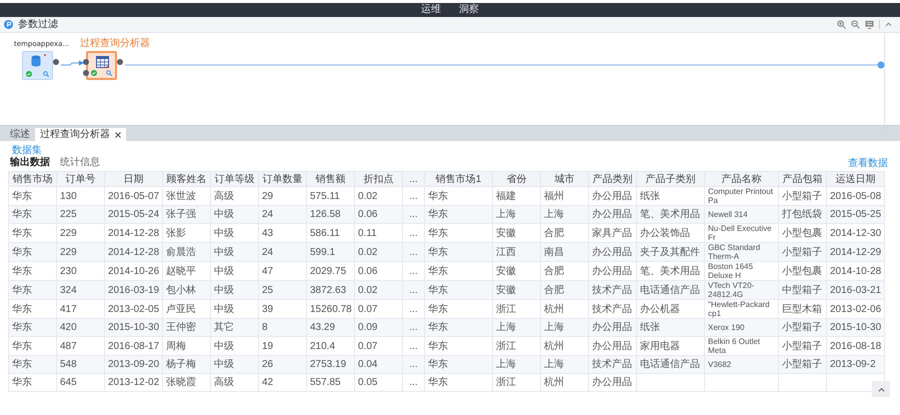 The height and width of the screenshot is (415, 900). I want to click on column-header: 销售市场1, so click(458, 179).